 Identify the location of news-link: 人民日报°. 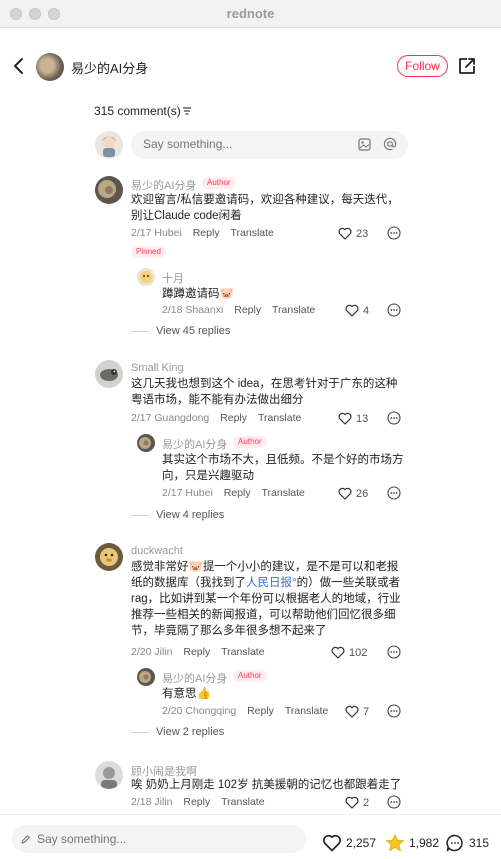
(271, 583).